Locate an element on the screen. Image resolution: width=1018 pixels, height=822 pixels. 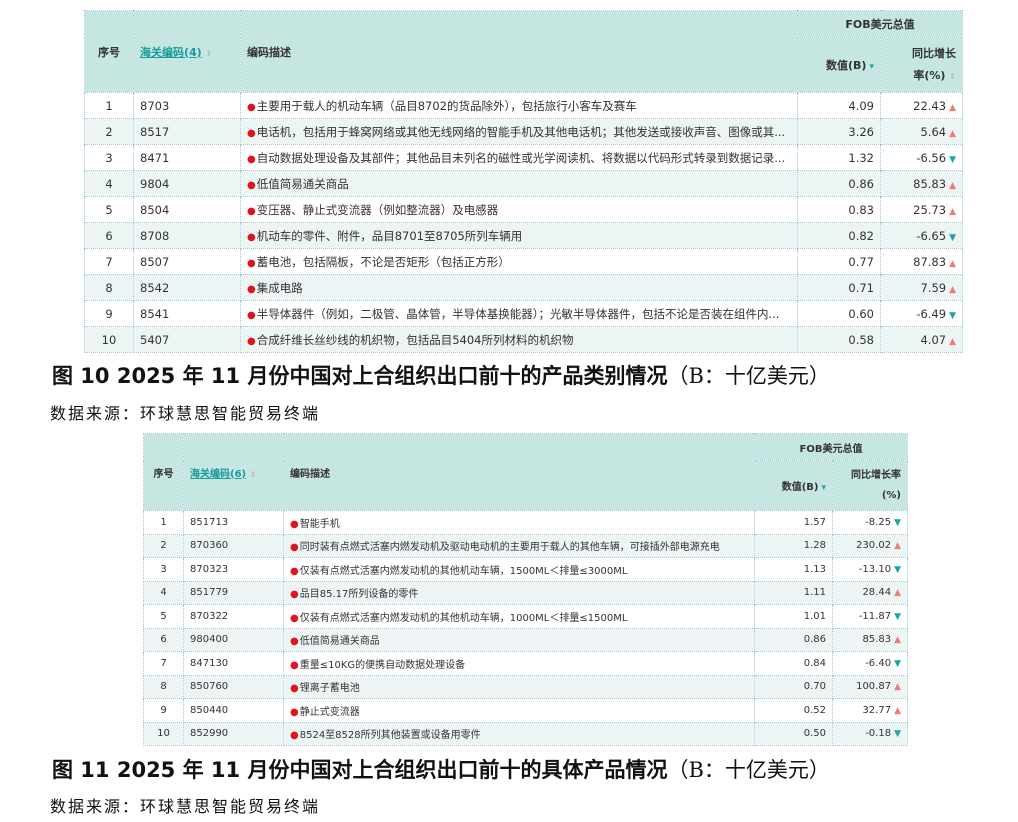
sort-code-link: 海关编码(4) is located at coordinates (171, 52).